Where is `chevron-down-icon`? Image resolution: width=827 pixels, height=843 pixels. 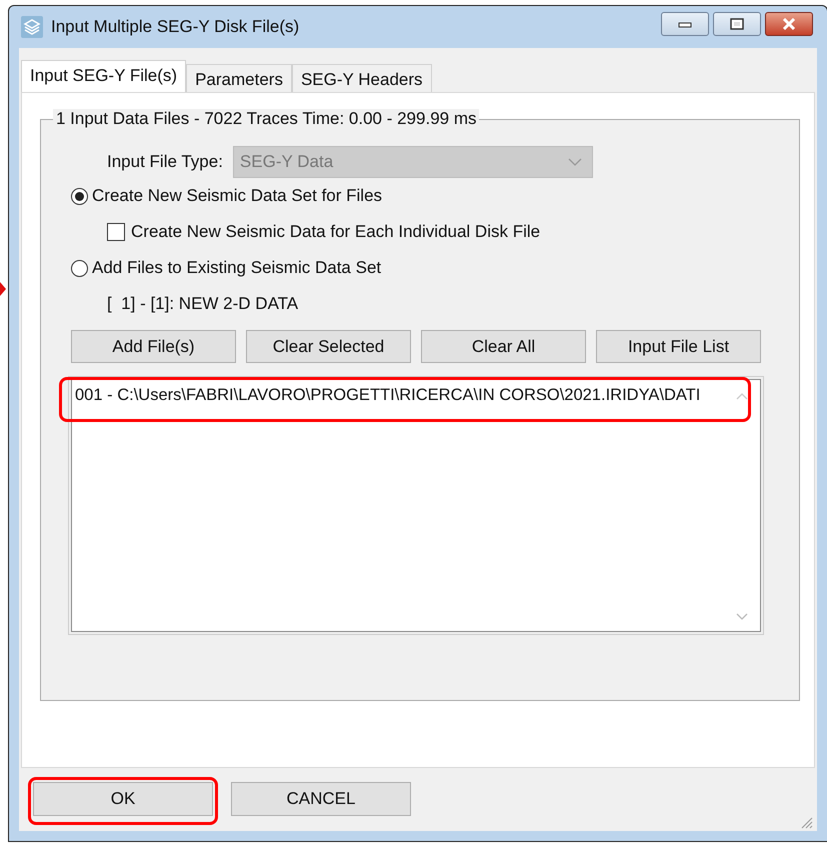
chevron-down-icon is located at coordinates (575, 162).